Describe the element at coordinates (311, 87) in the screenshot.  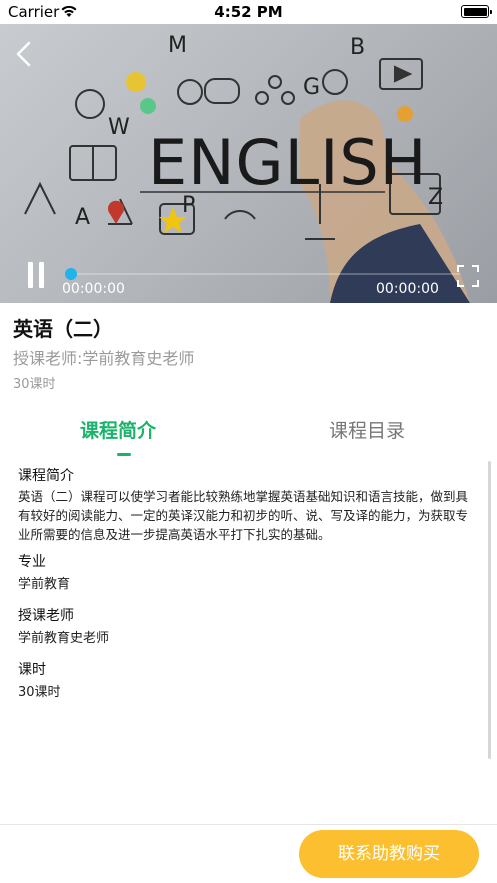
I see `svg-text: G` at that location.